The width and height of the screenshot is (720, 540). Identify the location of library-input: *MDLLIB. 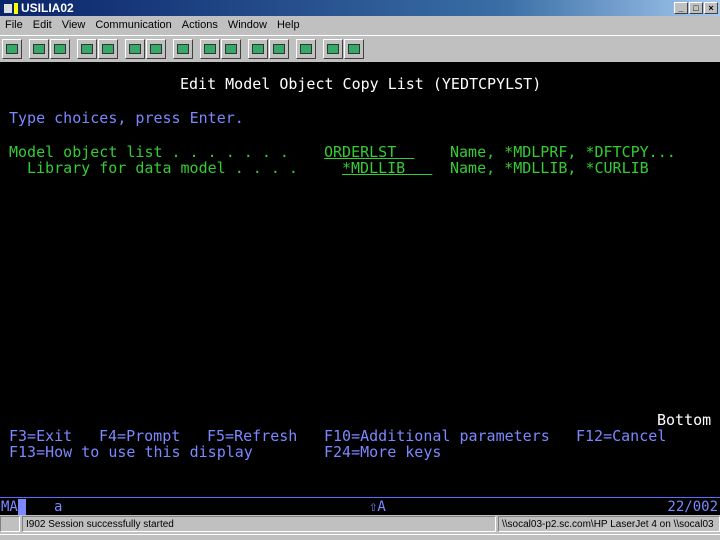
(387, 168).